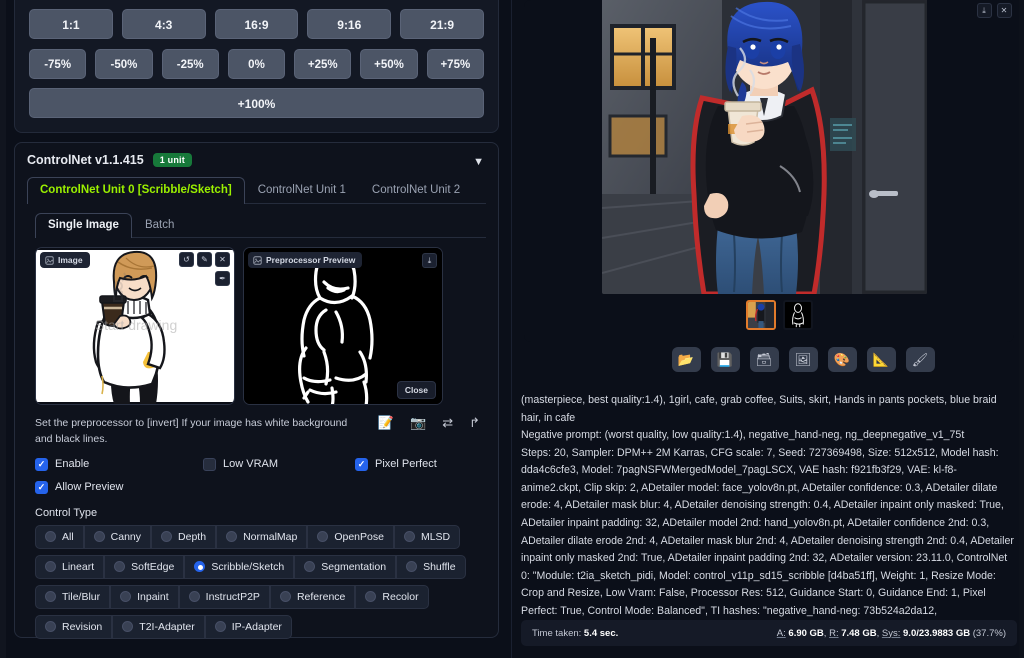  What do you see at coordinates (429, 424) in the screenshot?
I see `controlnet-quick-actions: 📝 📷 ⇄ ↱` at bounding box center [429, 424].